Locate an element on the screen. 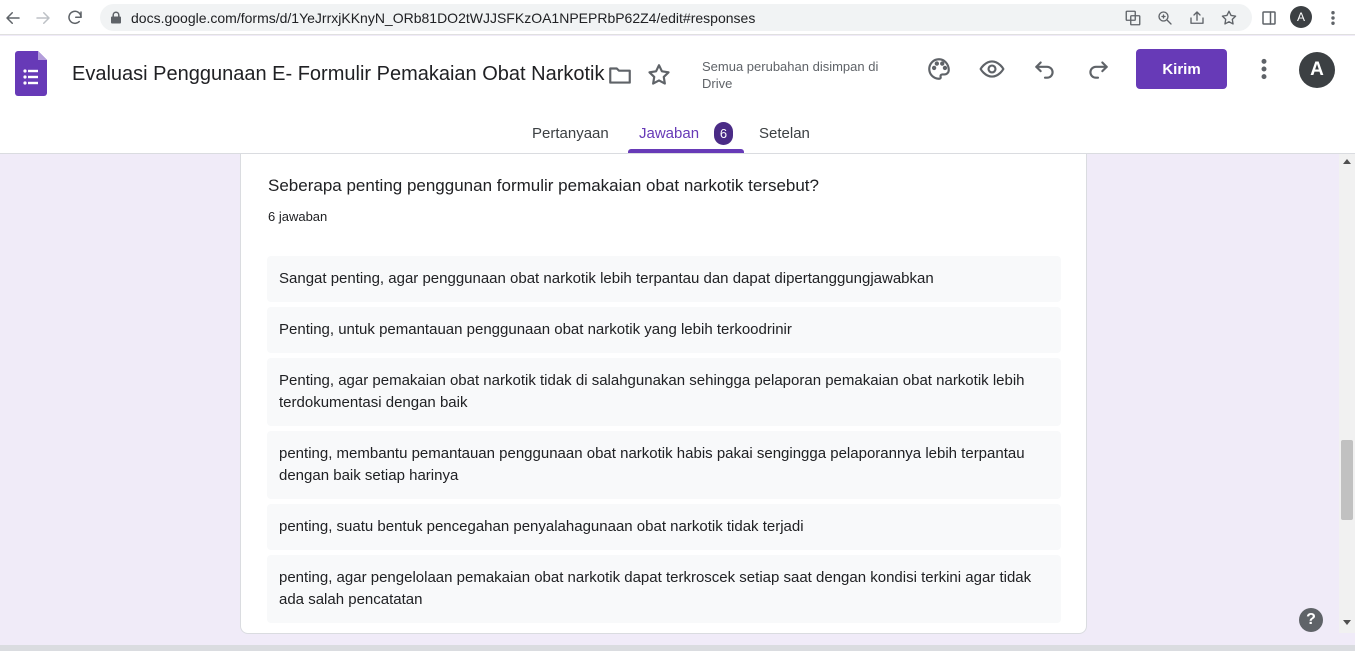  palette-icon is located at coordinates (939, 69).